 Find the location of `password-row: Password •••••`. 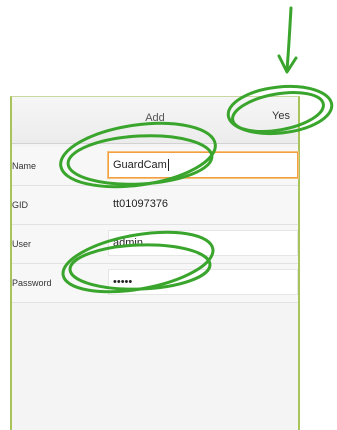

password-row: Password ••••• is located at coordinates (155, 283).